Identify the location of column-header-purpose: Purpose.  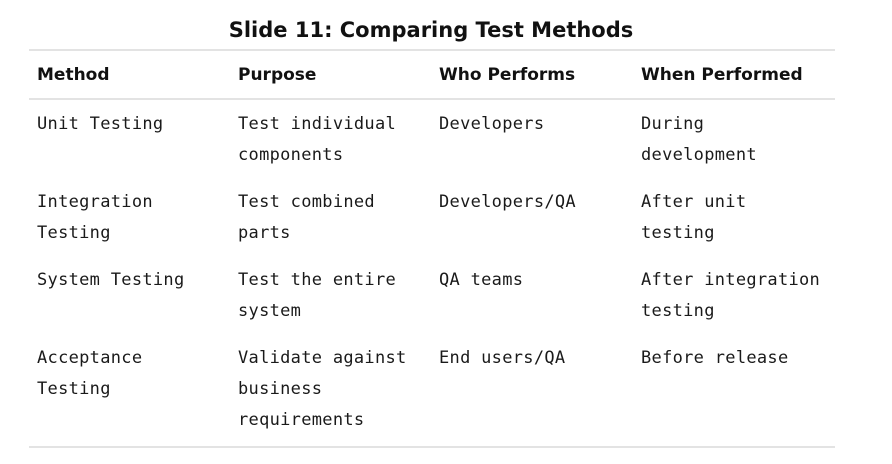
(277, 74).